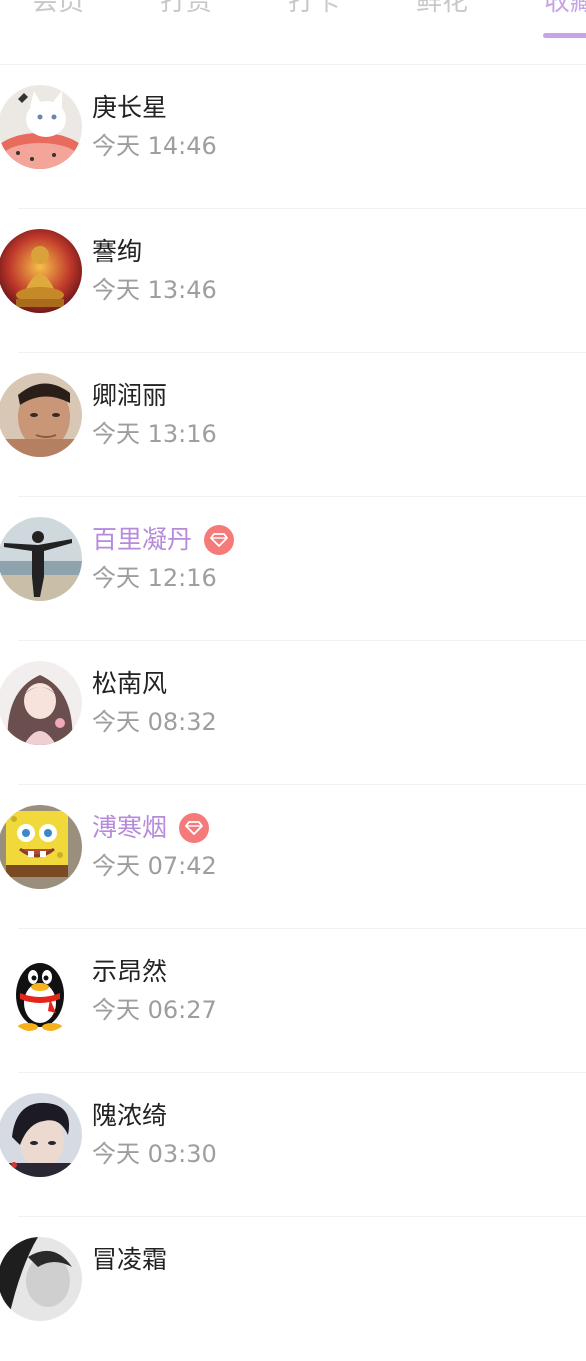 The image size is (586, 1361). I want to click on tab-checkin: 打卡, so click(314, 11).